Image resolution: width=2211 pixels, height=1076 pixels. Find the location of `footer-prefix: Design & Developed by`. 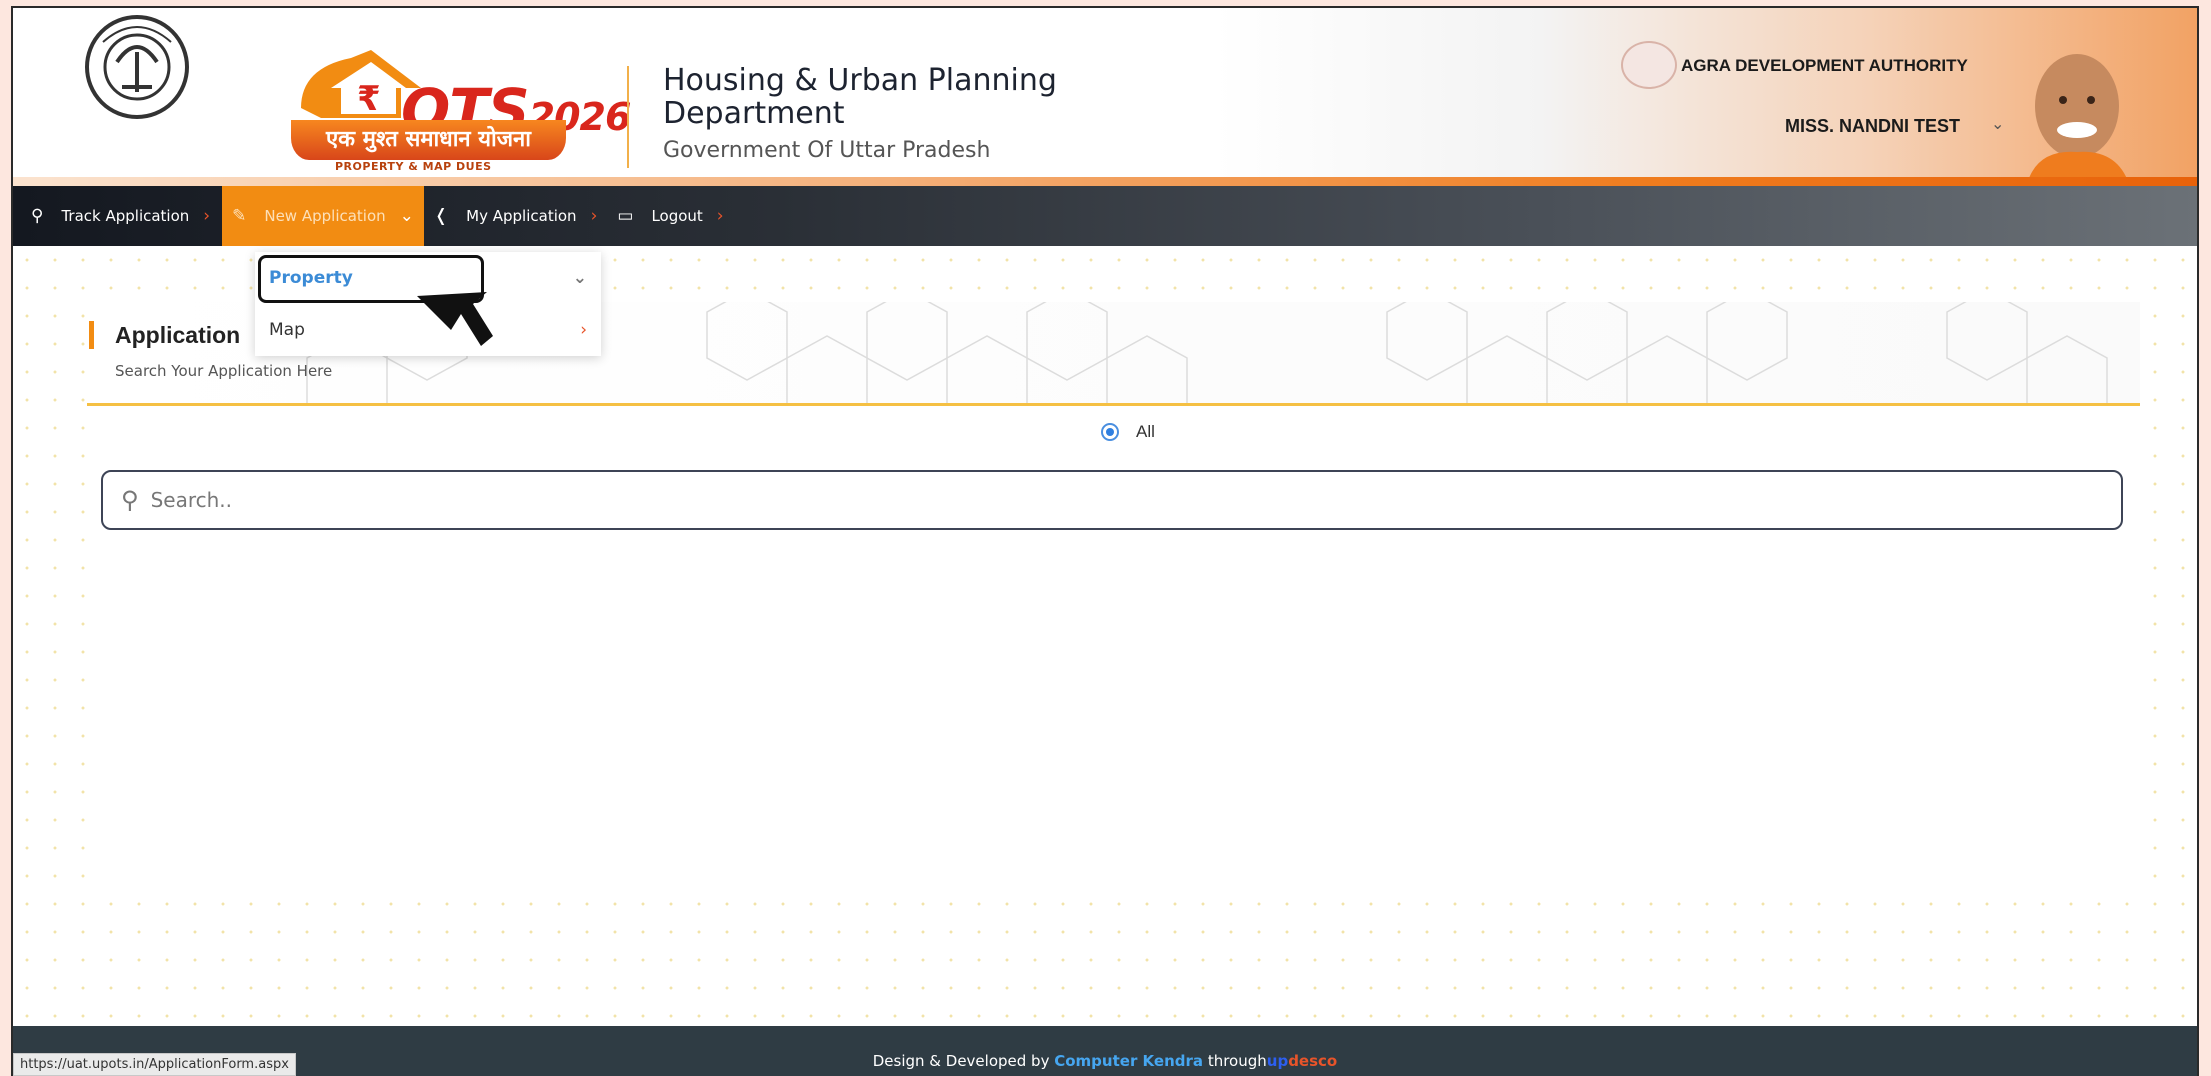

footer-prefix: Design & Developed by is located at coordinates (961, 1061).